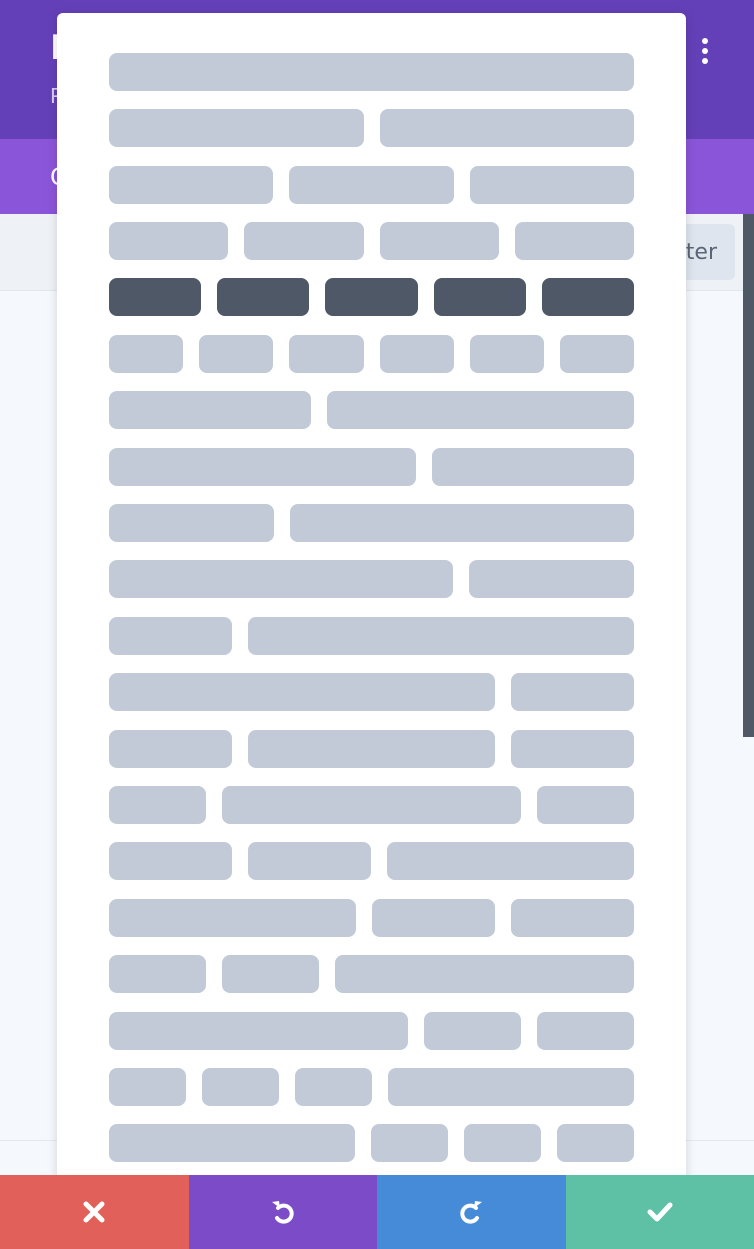 The image size is (754, 1249). I want to click on scrollbar, so click(748, 475).